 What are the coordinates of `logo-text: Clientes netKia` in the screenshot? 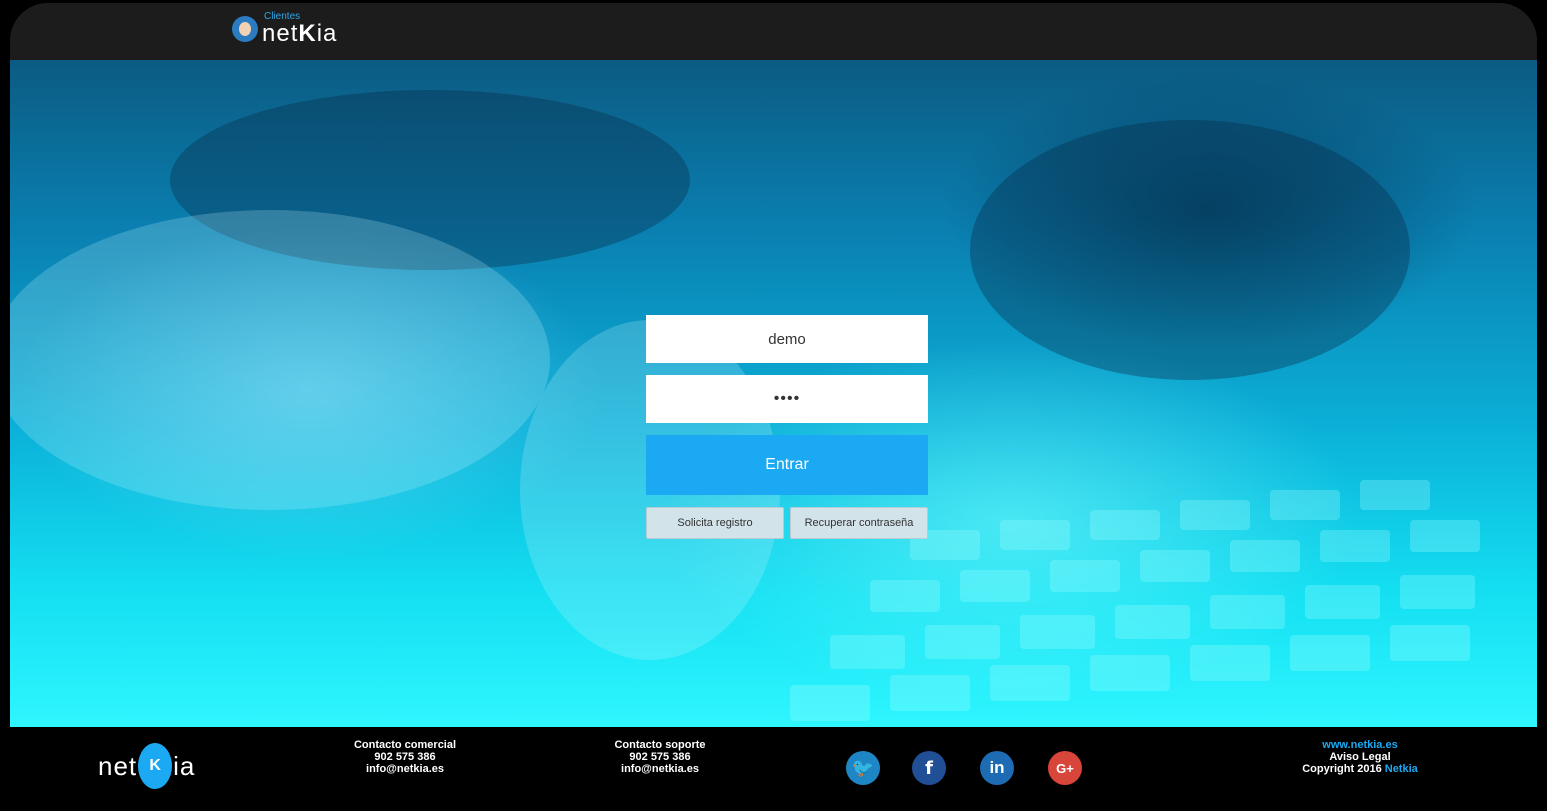 It's located at (299, 29).